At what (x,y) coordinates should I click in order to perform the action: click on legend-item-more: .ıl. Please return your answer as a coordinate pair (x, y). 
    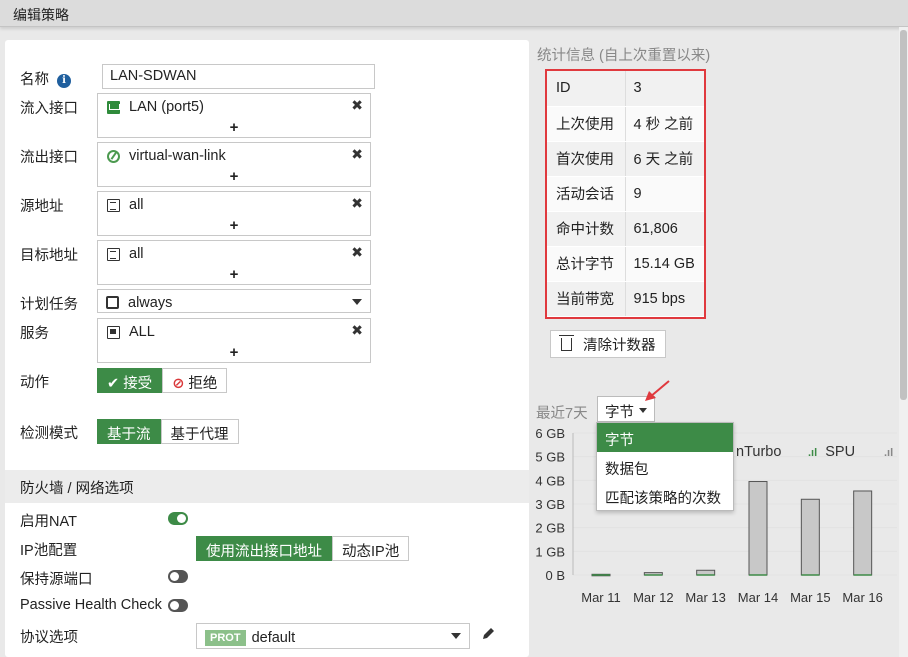
    Looking at the image, I should click on (888, 452).